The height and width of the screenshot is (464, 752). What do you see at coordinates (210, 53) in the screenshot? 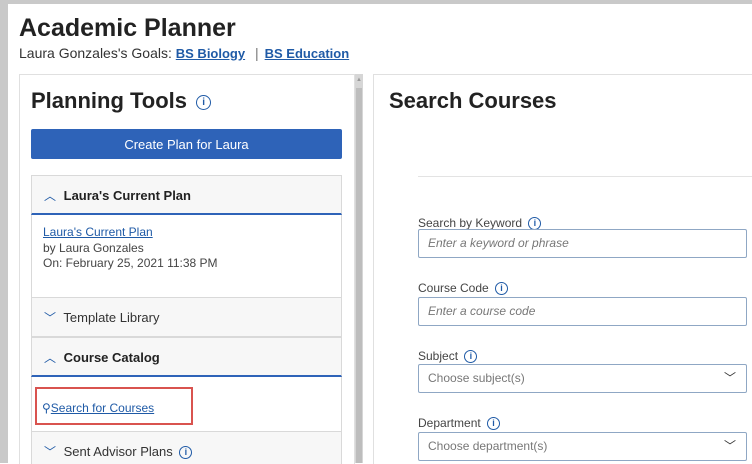
I see `goal-link-bs-biology: BS Biology` at bounding box center [210, 53].